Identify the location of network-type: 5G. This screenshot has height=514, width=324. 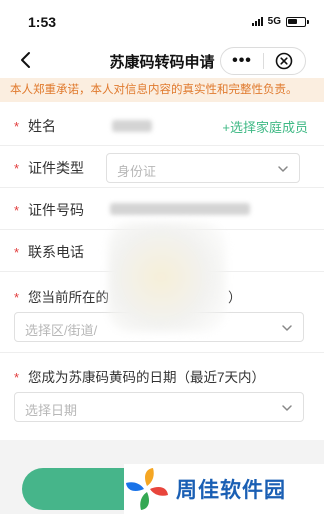
(274, 21).